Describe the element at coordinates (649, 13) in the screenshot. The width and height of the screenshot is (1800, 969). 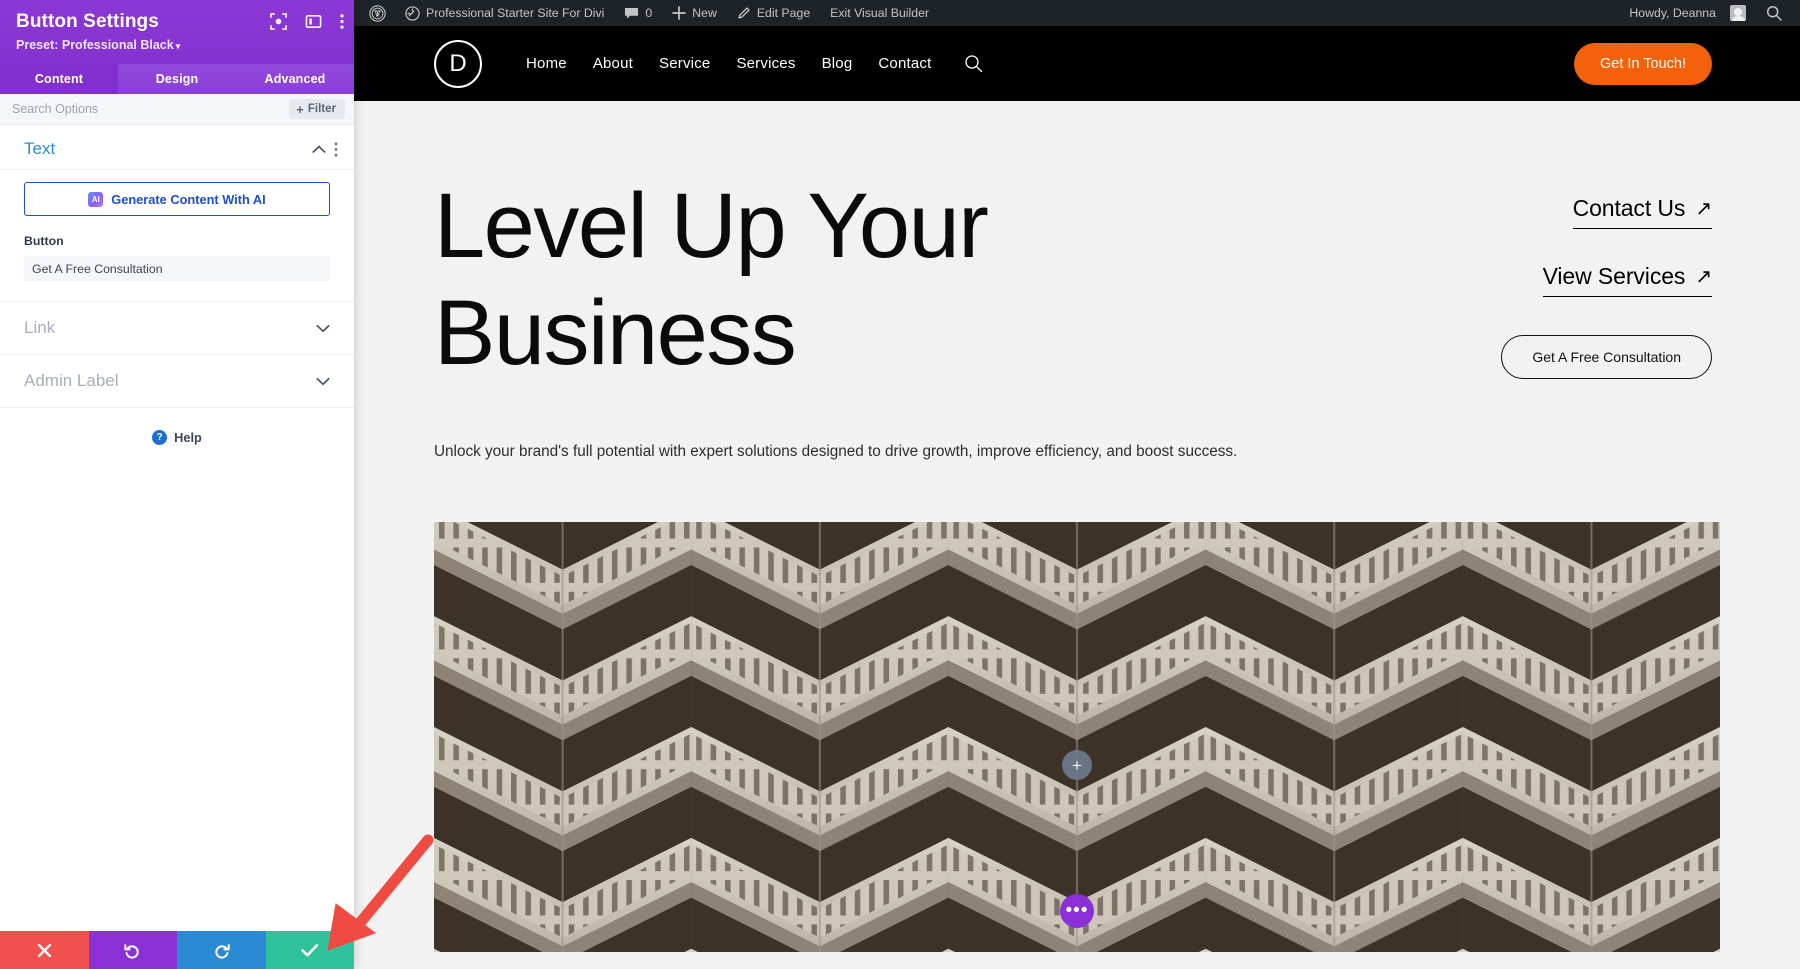
I see `comments-count: 0` at that location.